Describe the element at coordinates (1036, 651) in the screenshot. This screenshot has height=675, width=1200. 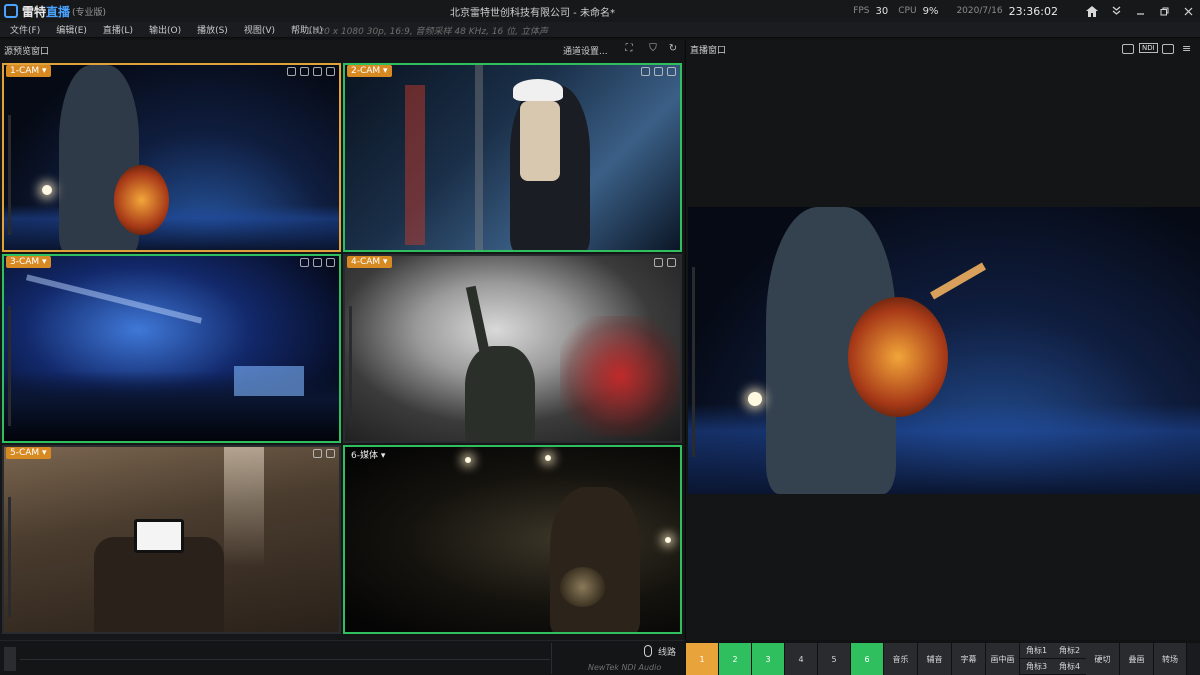
I see `corner-logo-1-button: 角标1` at that location.